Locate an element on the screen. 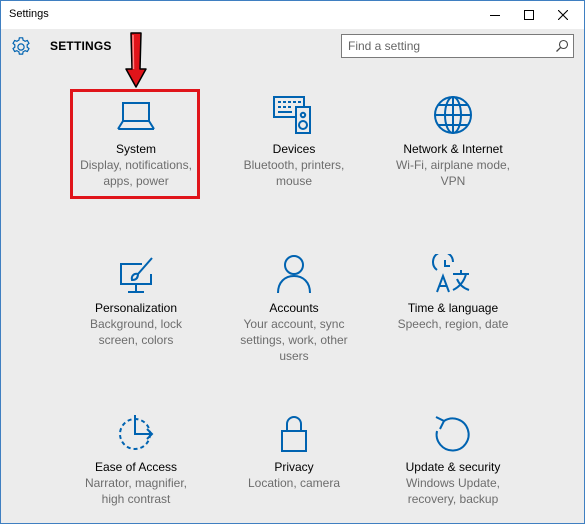 This screenshot has height=524, width=585. globe-icon is located at coordinates (453, 115).